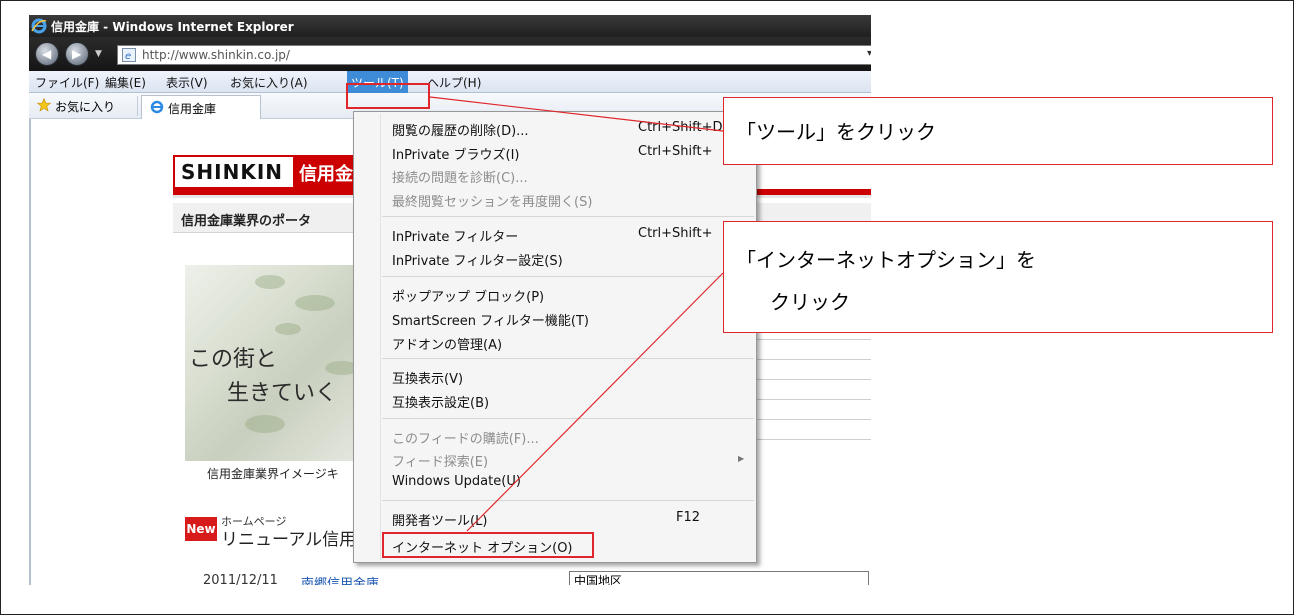 The width and height of the screenshot is (1294, 615). I want to click on forward-button: ▶, so click(77, 54).